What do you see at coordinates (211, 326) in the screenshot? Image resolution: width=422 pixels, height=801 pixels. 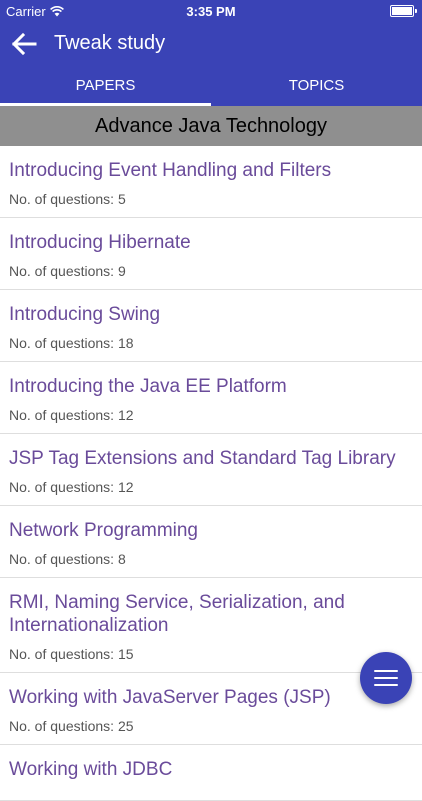 I see `list-item: Introducing Swing No. of questions: 18` at bounding box center [211, 326].